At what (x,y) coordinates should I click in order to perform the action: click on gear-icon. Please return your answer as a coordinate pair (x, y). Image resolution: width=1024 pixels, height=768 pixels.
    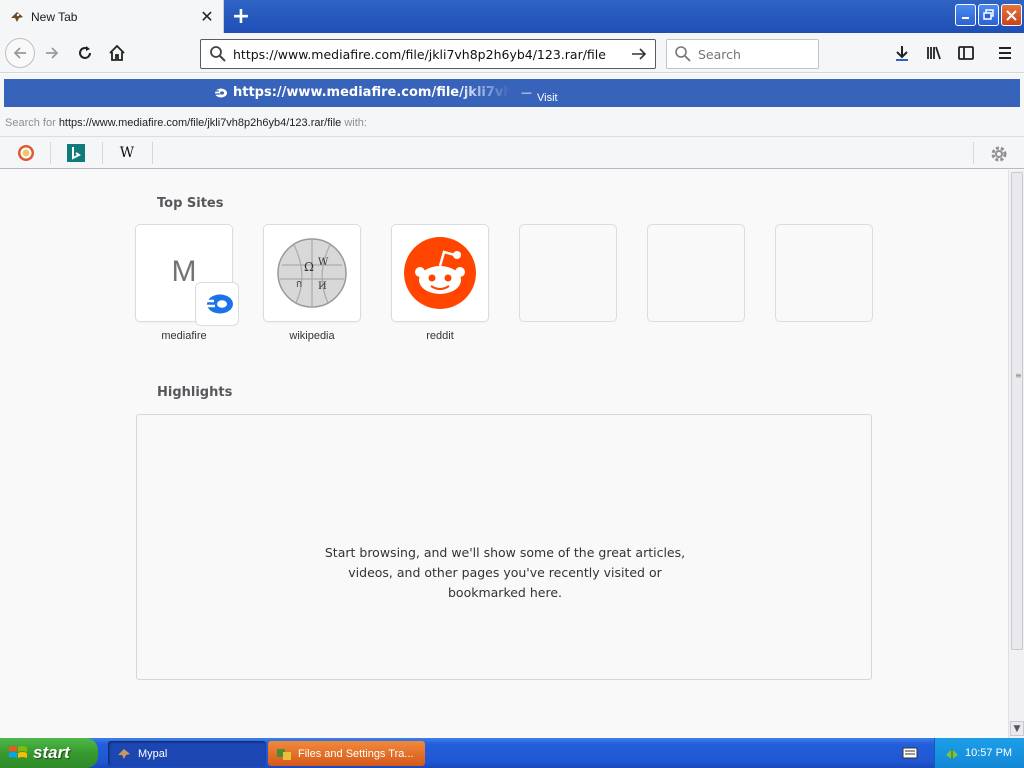
    Looking at the image, I should click on (999, 154).